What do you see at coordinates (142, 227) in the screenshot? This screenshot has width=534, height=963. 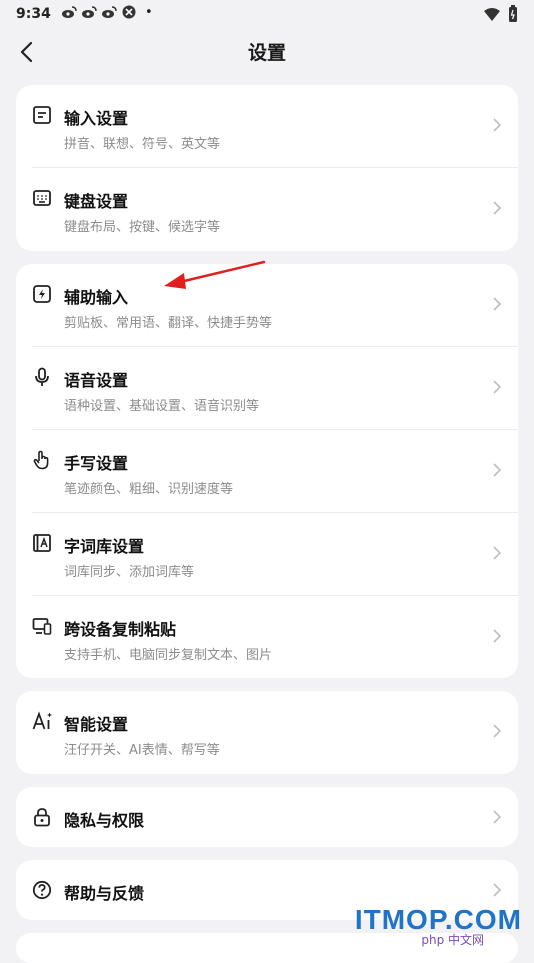 I see `item-subtitle: 键盘布局、按键、候选字等` at bounding box center [142, 227].